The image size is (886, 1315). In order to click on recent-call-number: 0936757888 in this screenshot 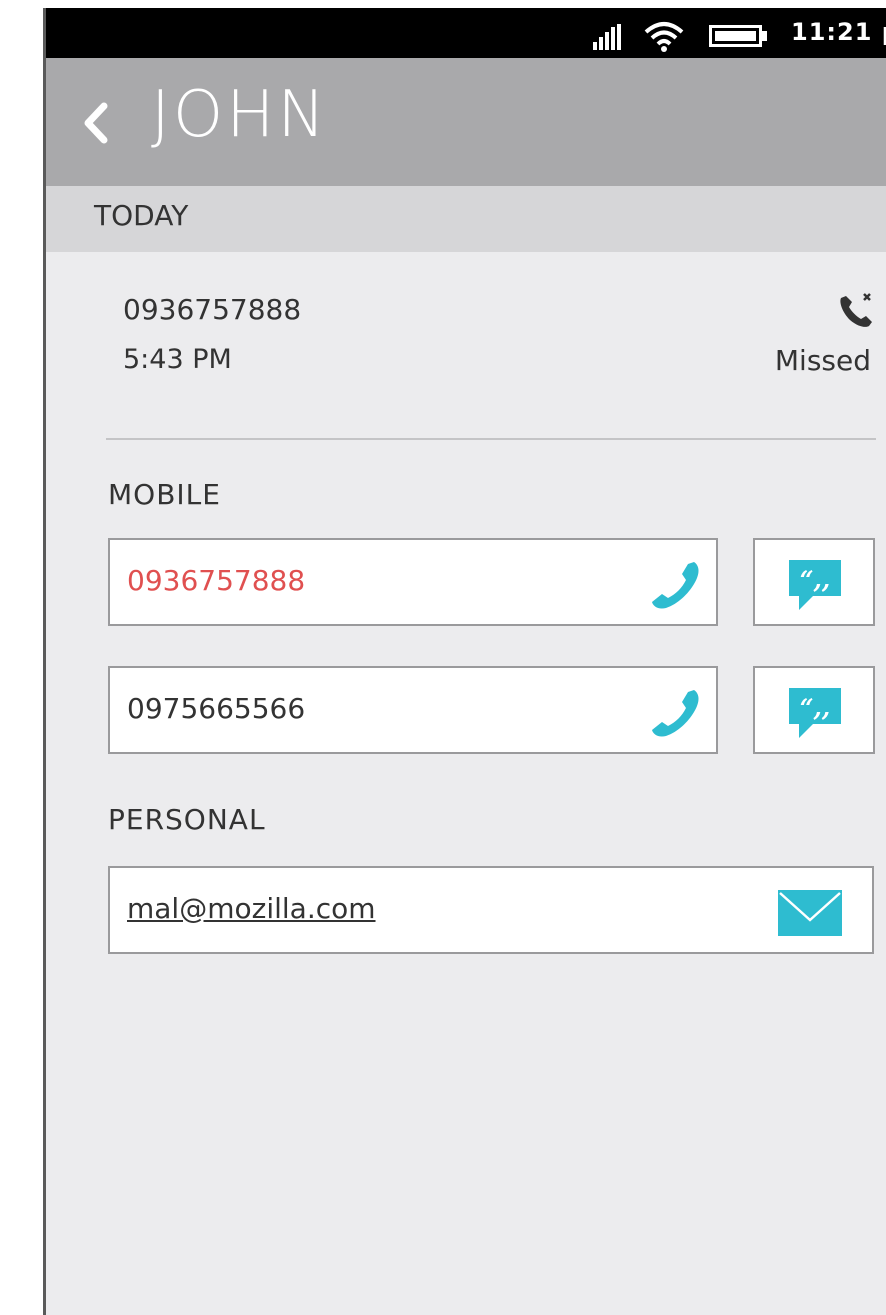, I will do `click(212, 309)`.